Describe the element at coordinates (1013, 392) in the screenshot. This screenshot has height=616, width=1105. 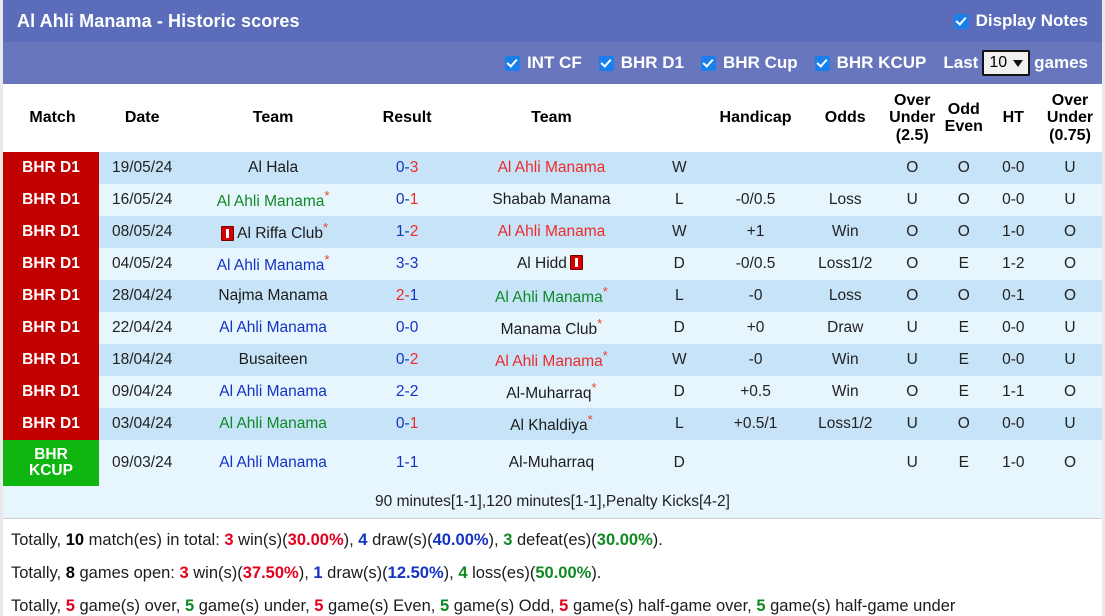
I see `half-time-score: 1-1` at that location.